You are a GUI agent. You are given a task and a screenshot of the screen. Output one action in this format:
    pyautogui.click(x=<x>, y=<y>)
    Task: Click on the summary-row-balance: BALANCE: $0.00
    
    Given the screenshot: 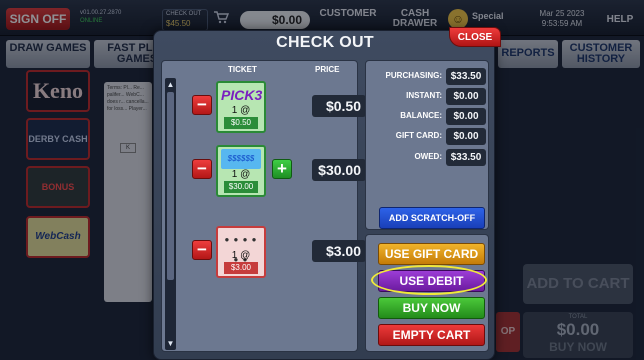 What is the action you would take?
    pyautogui.click(x=428, y=117)
    